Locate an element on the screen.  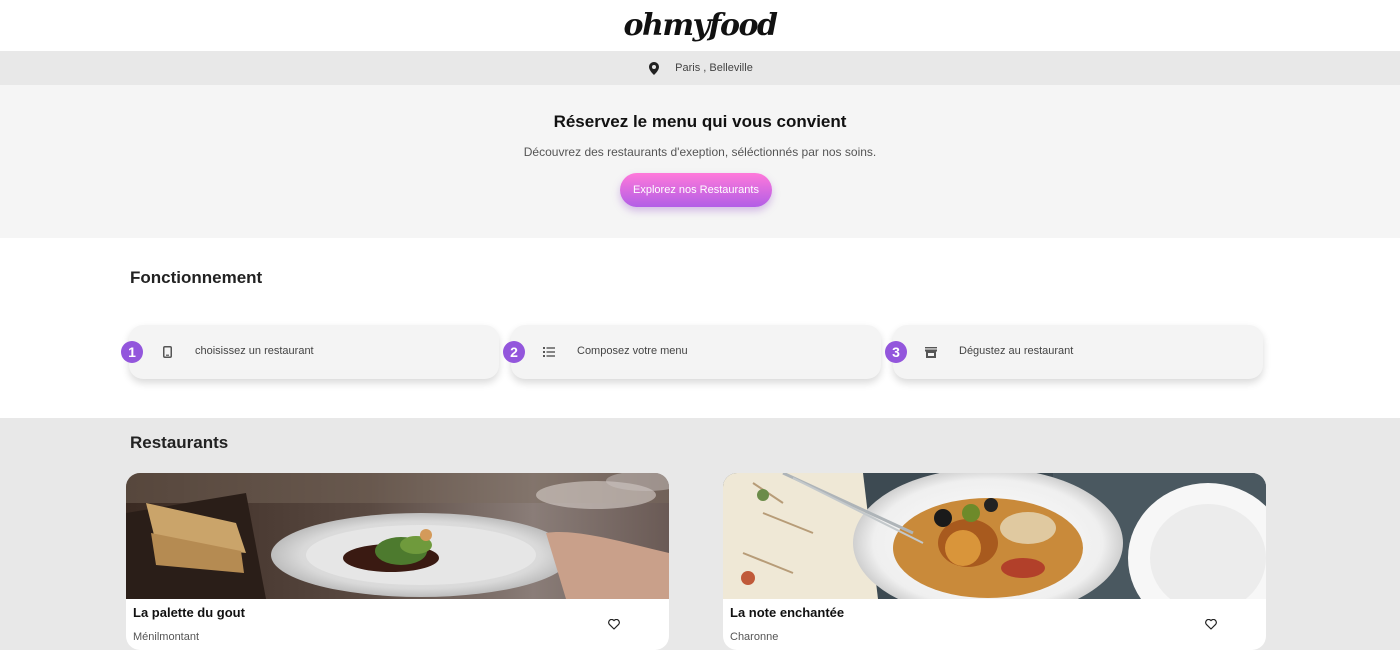
step-label: choisissez un restaurant is located at coordinates (254, 351).